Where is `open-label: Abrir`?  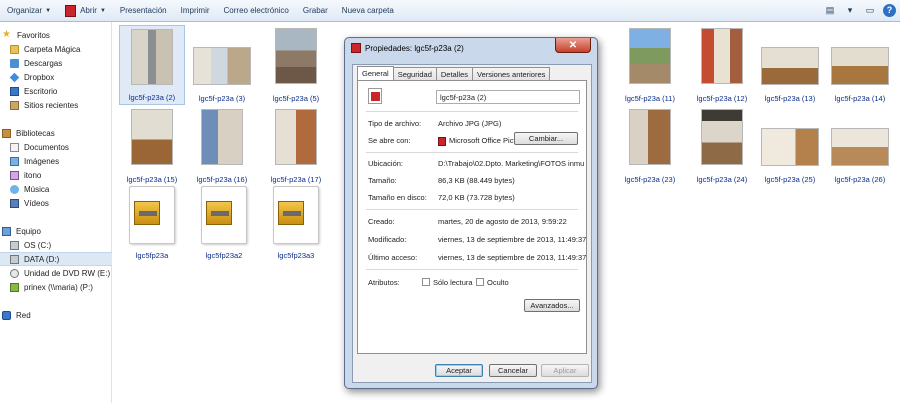
open-label: Abrir is located at coordinates (88, 10).